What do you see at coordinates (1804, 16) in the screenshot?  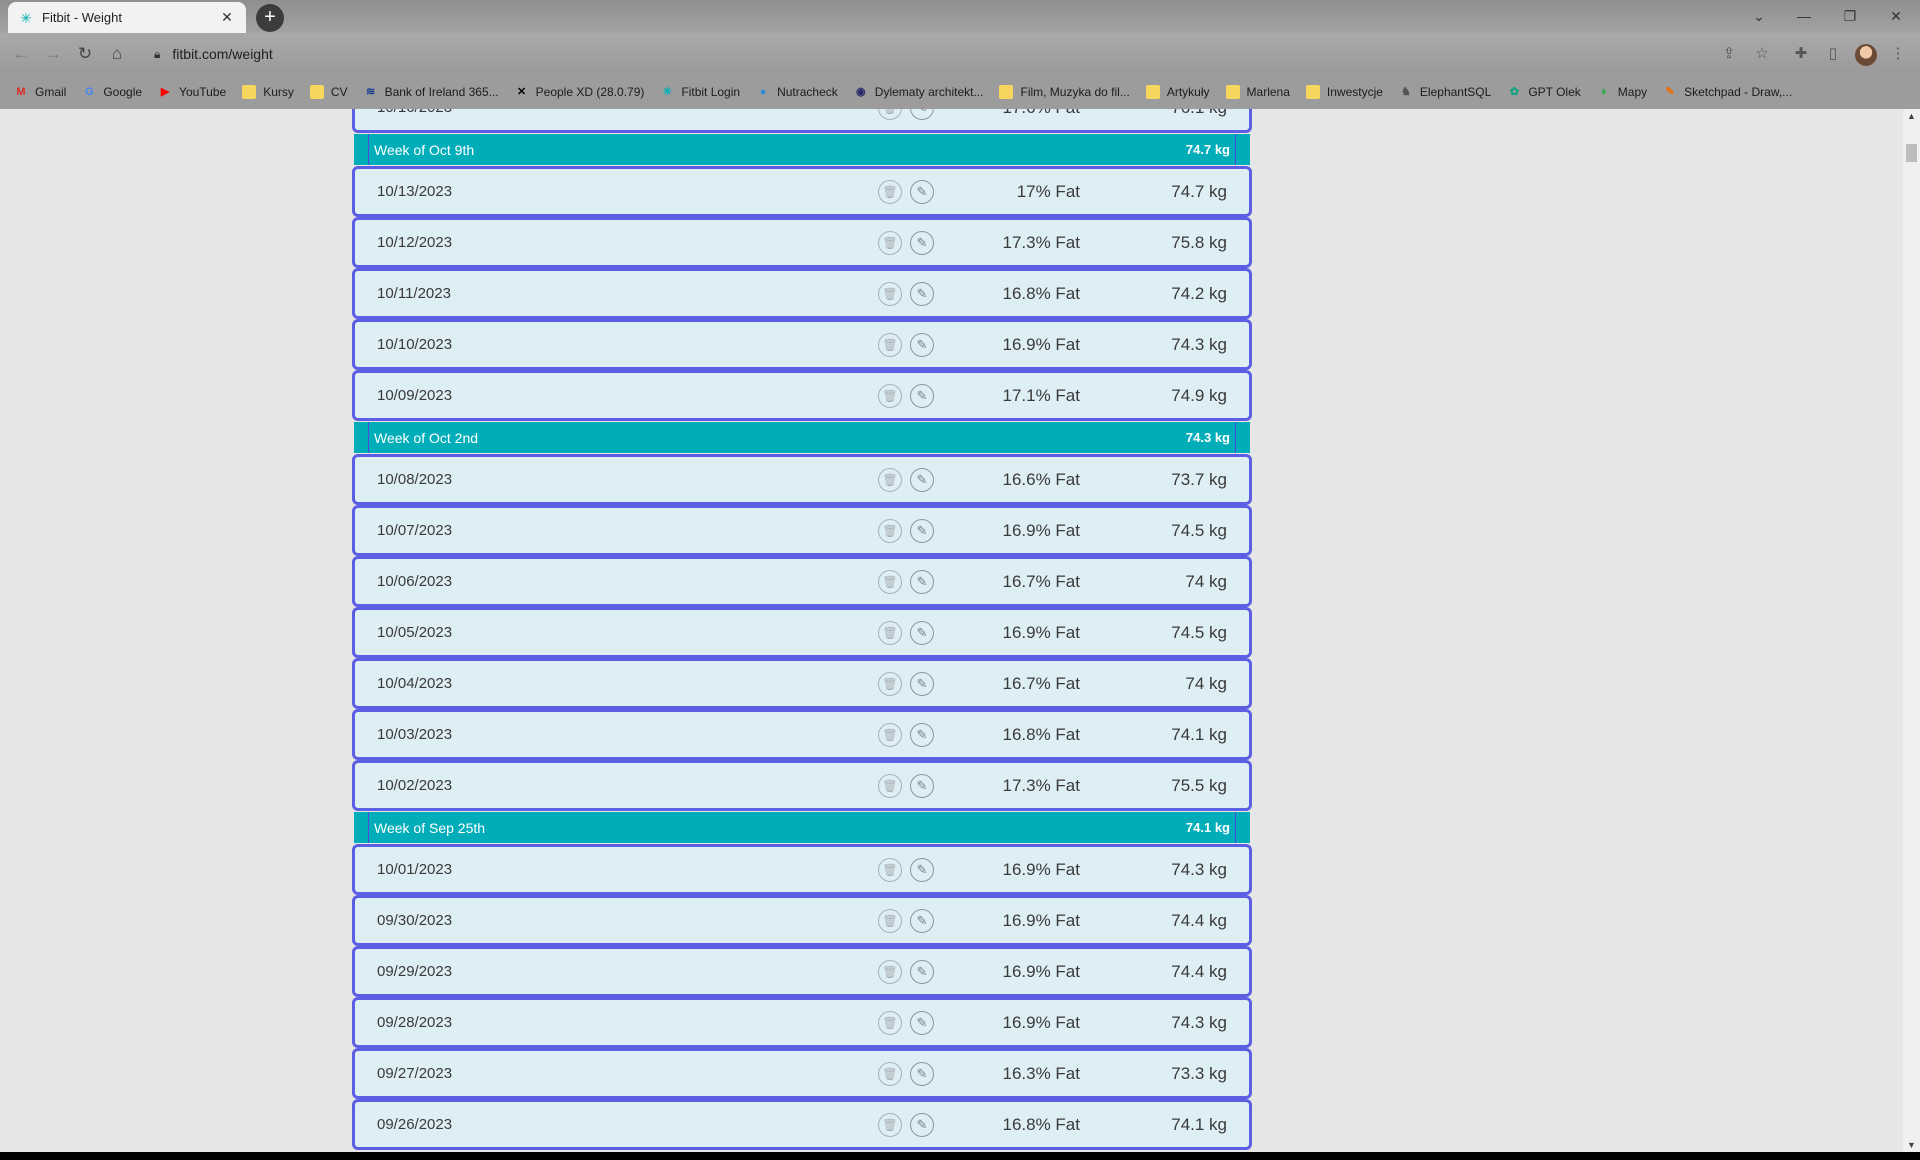 I see `minimize-button: —` at bounding box center [1804, 16].